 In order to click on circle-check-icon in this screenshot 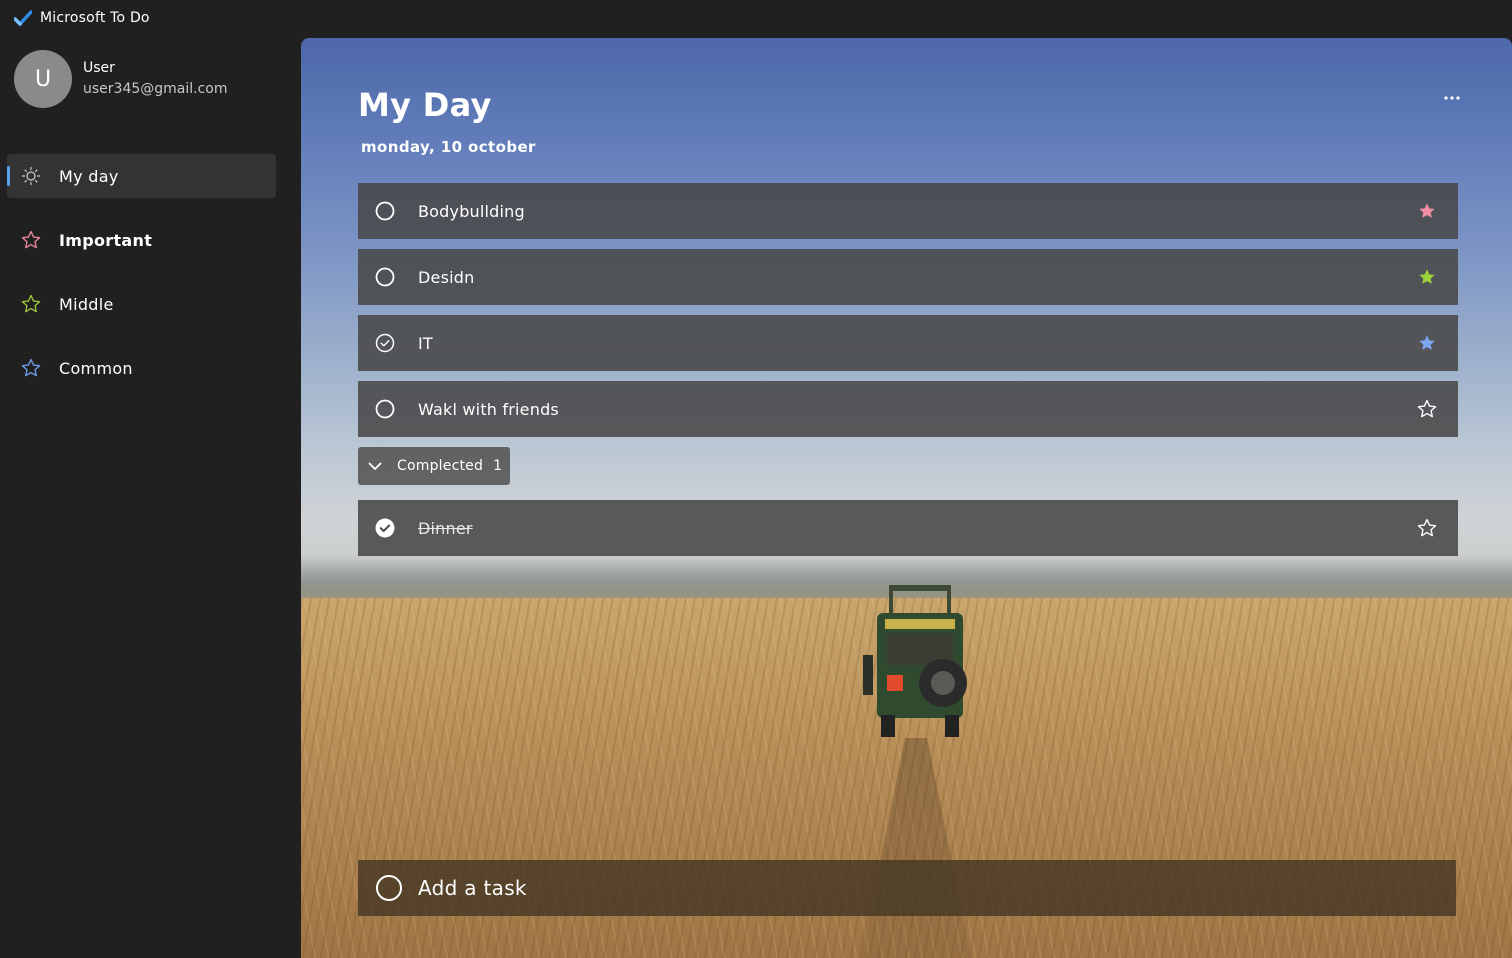, I will do `click(385, 343)`.